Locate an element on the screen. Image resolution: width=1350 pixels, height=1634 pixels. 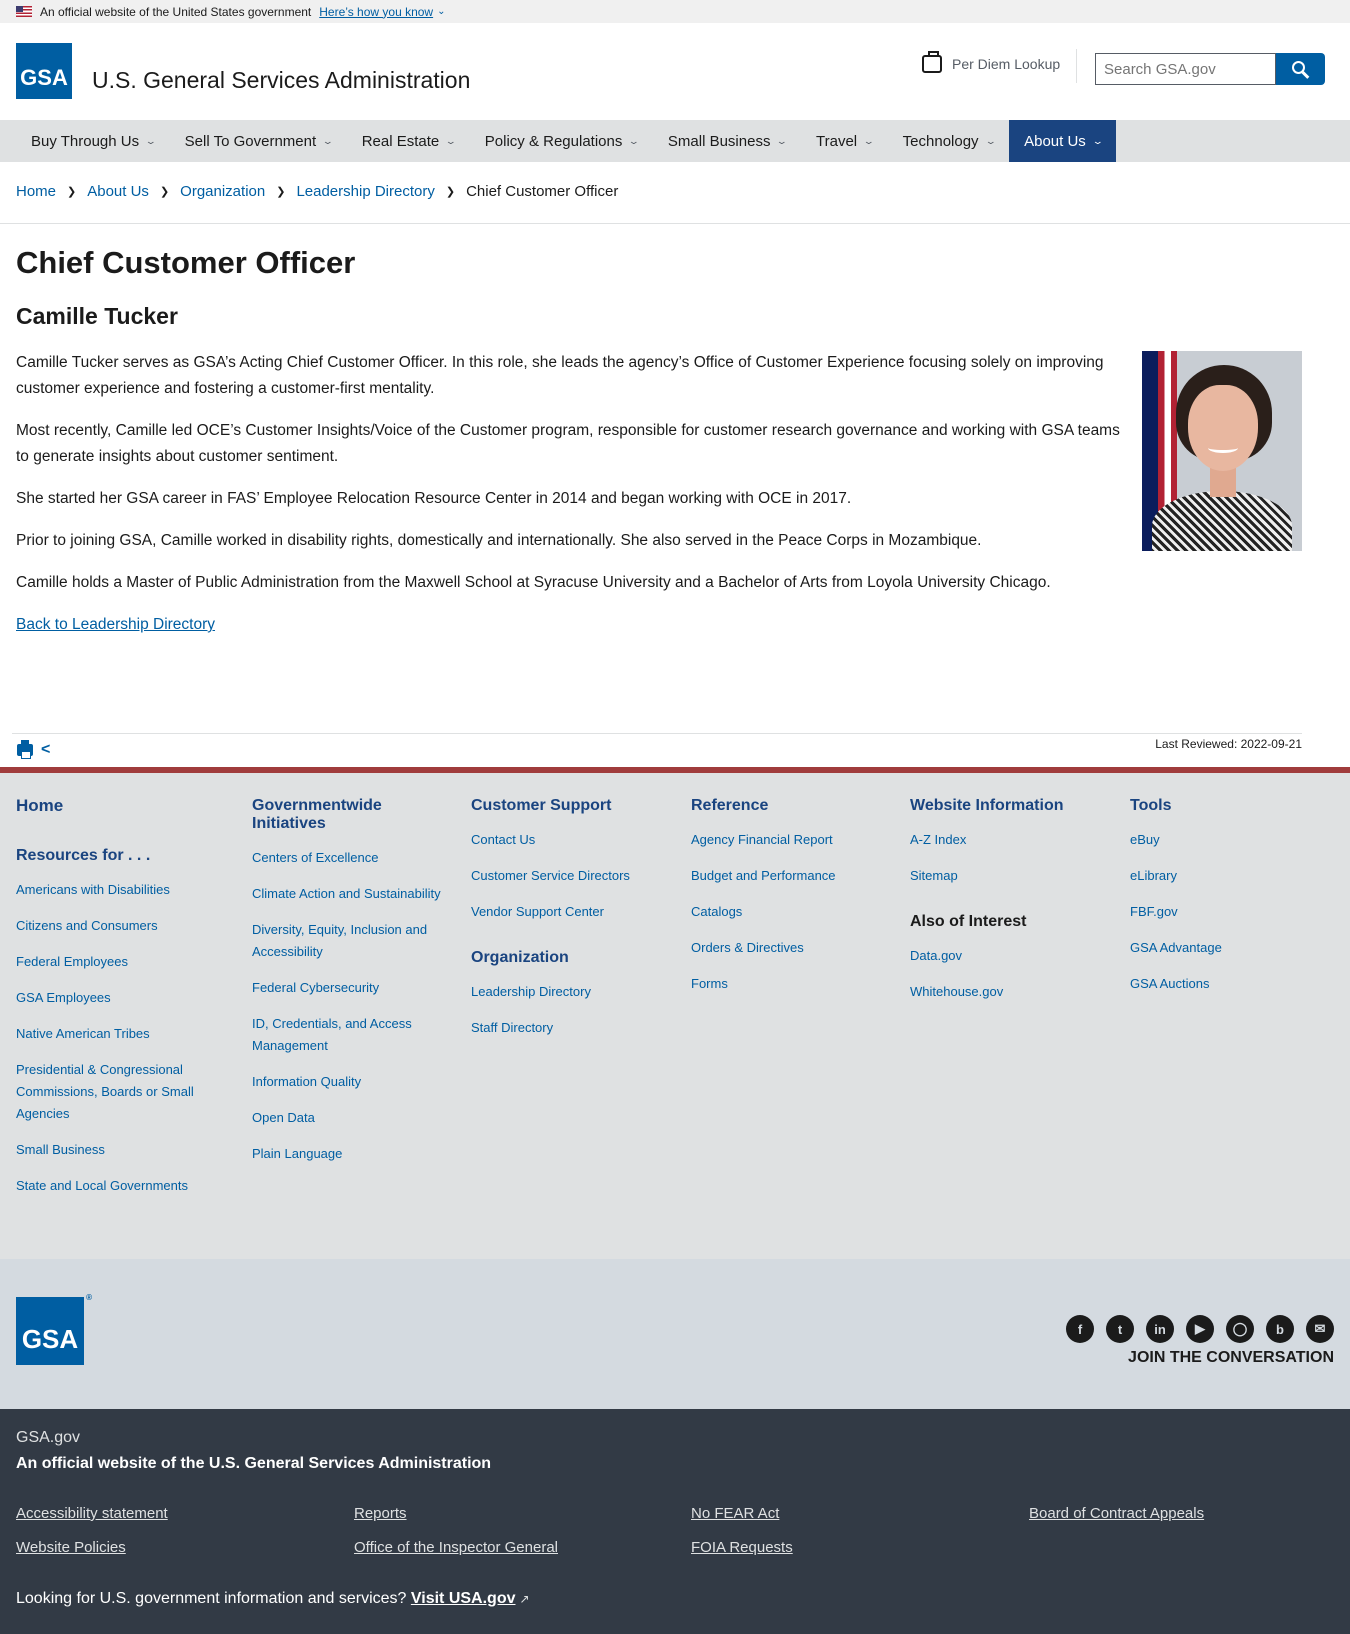
nav-item-real-estate: Real Estate ⌄ is located at coordinates (408, 141).